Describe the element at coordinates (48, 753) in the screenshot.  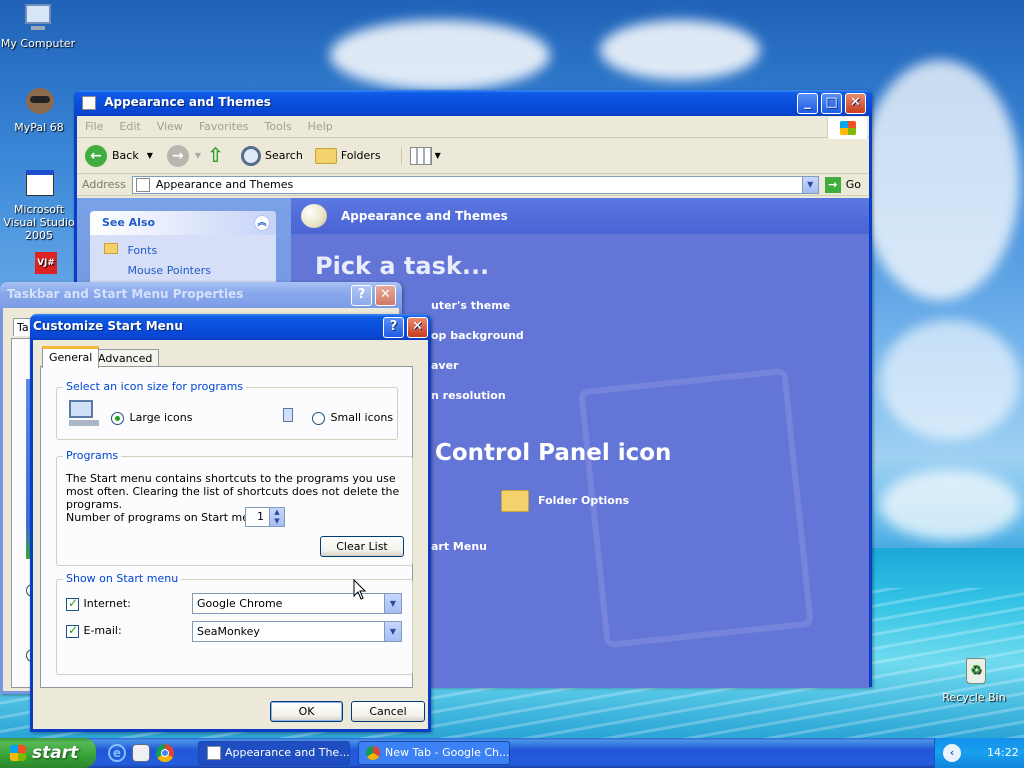
I see `start-button: start` at that location.